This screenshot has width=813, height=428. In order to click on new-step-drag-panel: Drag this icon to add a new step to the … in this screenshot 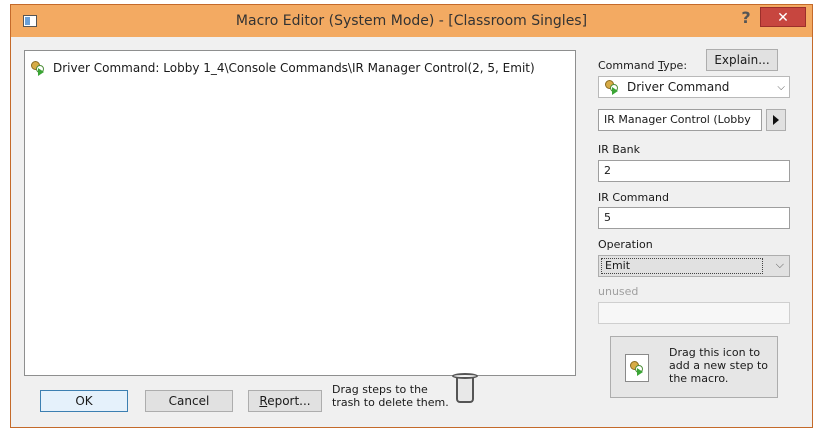, I will do `click(694, 367)`.